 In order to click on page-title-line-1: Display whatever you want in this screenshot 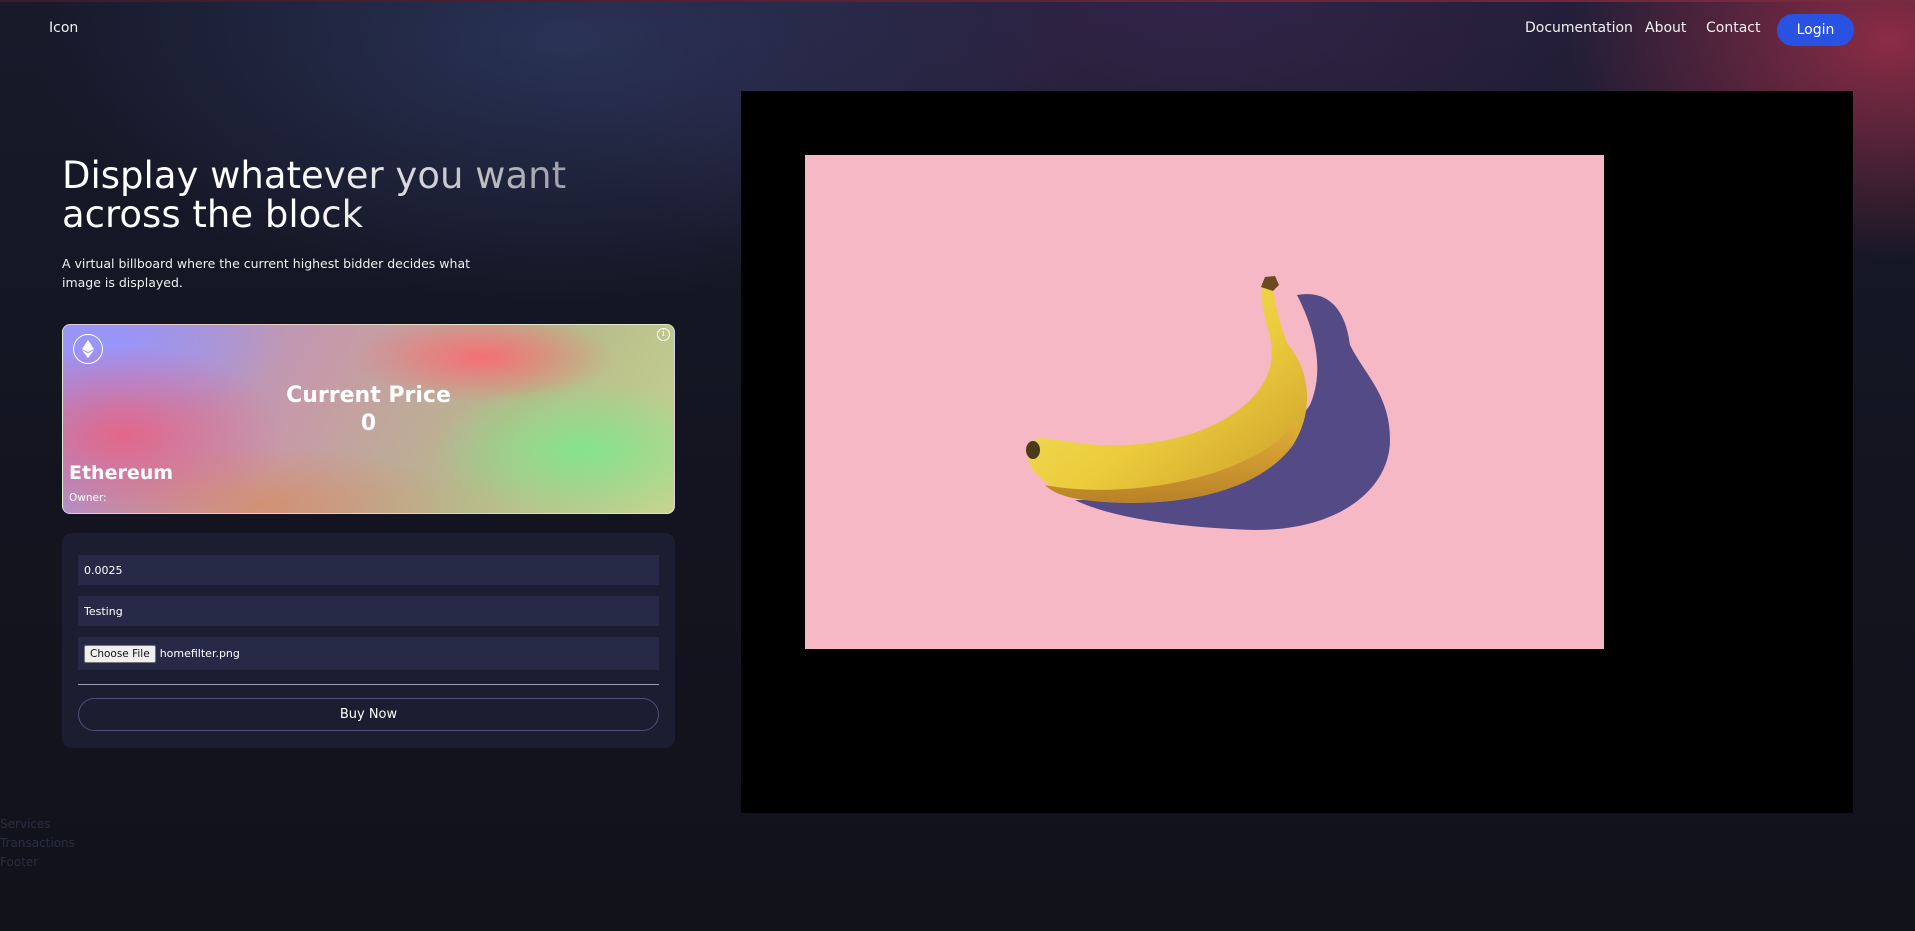, I will do `click(314, 175)`.